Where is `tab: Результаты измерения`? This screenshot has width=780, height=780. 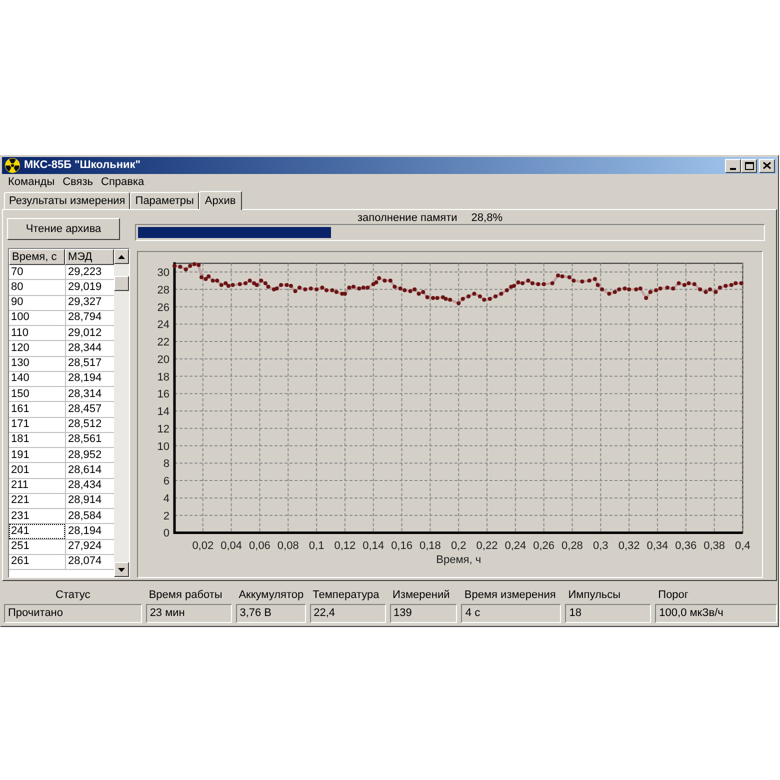 tab: Результаты измерения is located at coordinates (67, 200).